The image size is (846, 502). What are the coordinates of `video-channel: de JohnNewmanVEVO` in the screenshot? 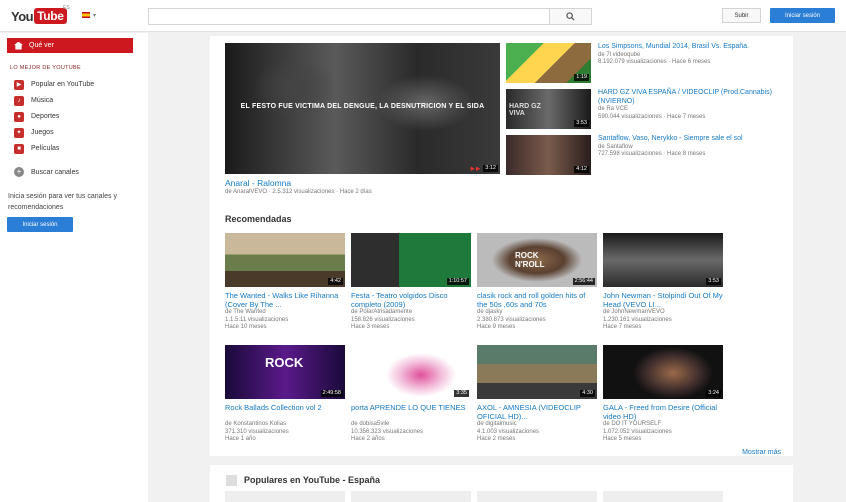 It's located at (663, 313).